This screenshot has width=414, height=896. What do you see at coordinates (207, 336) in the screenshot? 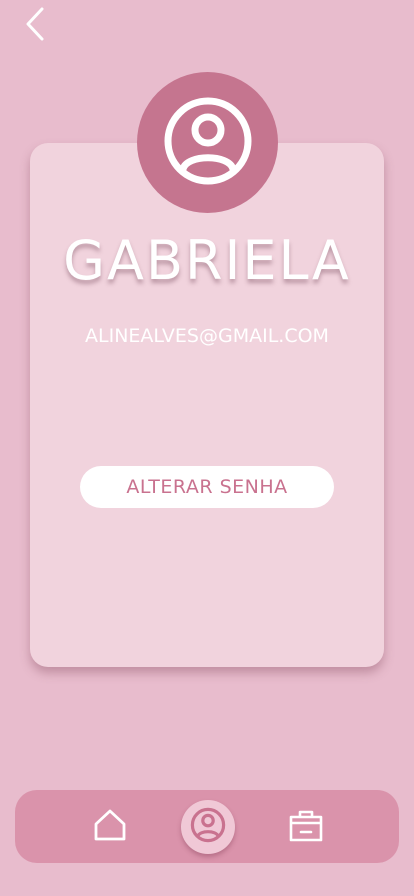
I see `profile-email: ALINEALVES@GMAIL.COM` at bounding box center [207, 336].